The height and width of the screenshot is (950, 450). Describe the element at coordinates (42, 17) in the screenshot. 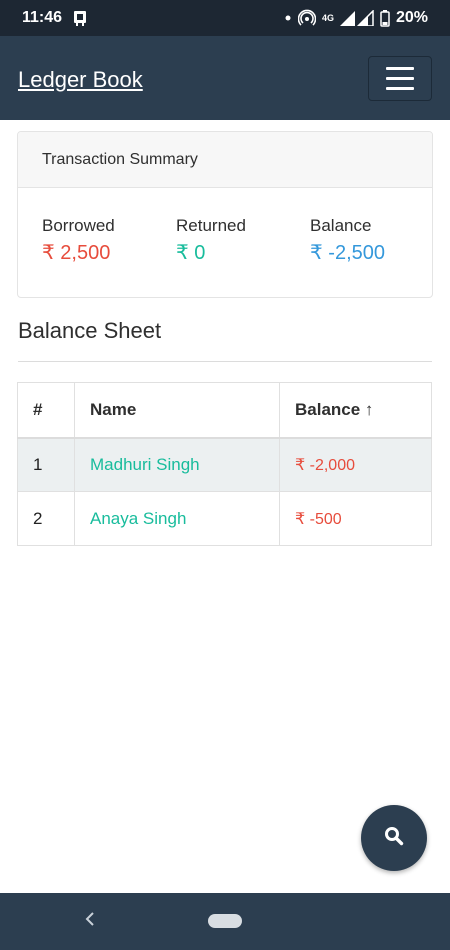

I see `status-time: 11:46` at that location.